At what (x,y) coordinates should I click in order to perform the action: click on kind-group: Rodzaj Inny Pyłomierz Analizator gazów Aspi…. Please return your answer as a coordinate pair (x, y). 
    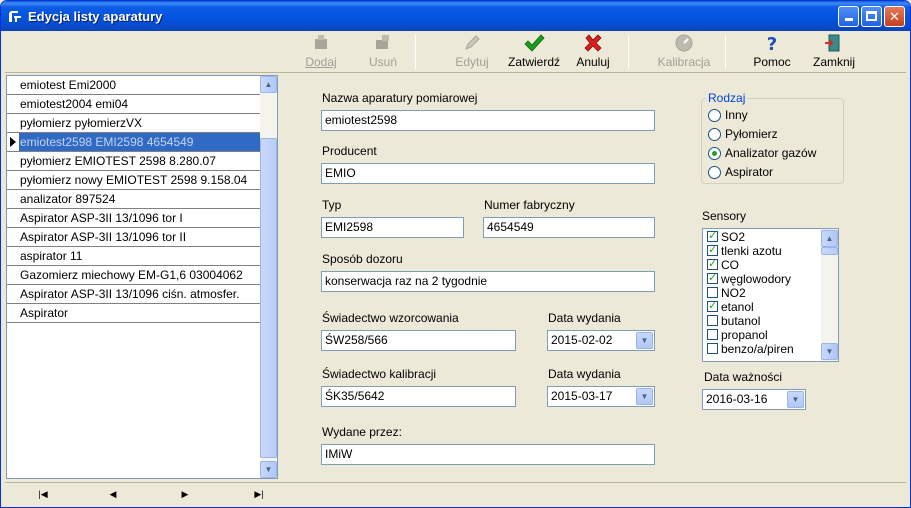
    Looking at the image, I should click on (772, 137).